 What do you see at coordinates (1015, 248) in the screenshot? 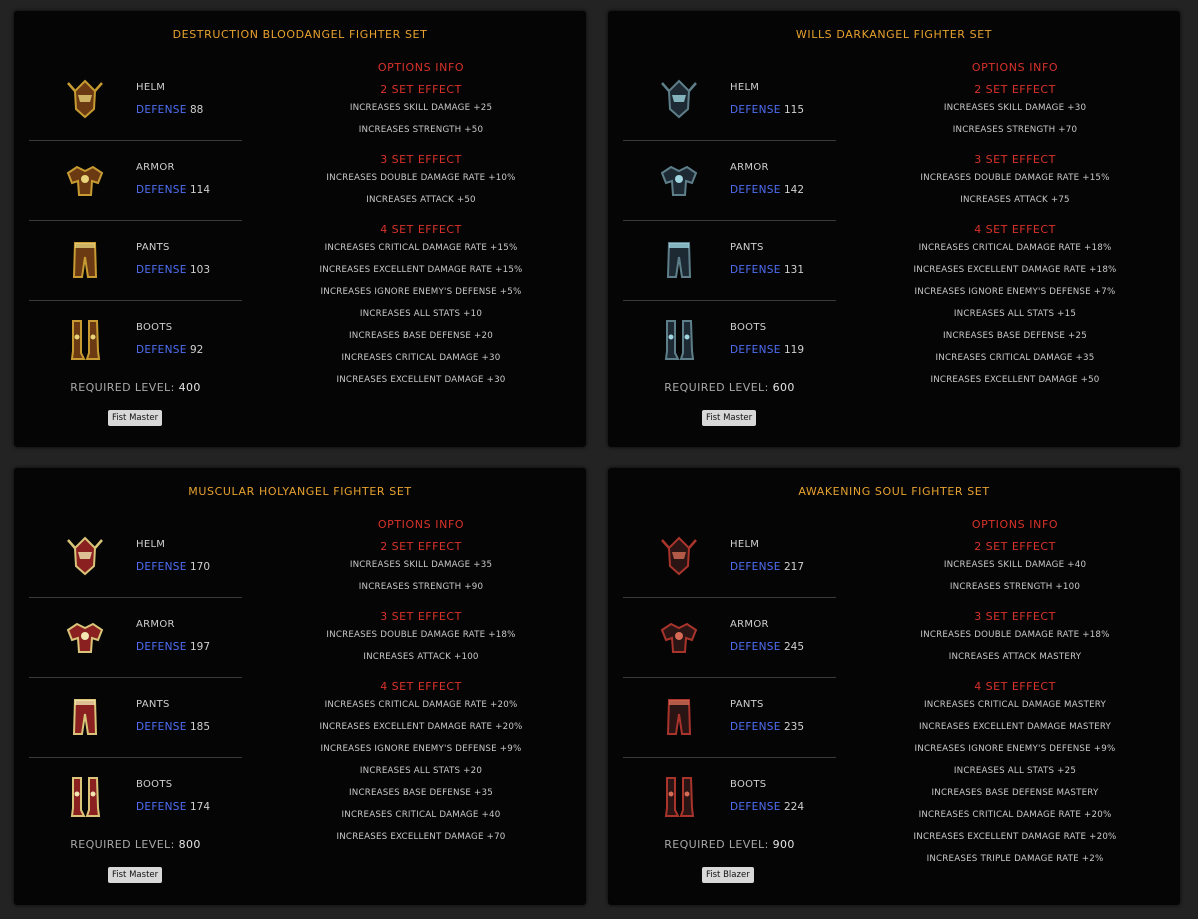
I see `set-effect-line: INCREASES CRITICAL DAMAGE RATE +18%` at bounding box center [1015, 248].